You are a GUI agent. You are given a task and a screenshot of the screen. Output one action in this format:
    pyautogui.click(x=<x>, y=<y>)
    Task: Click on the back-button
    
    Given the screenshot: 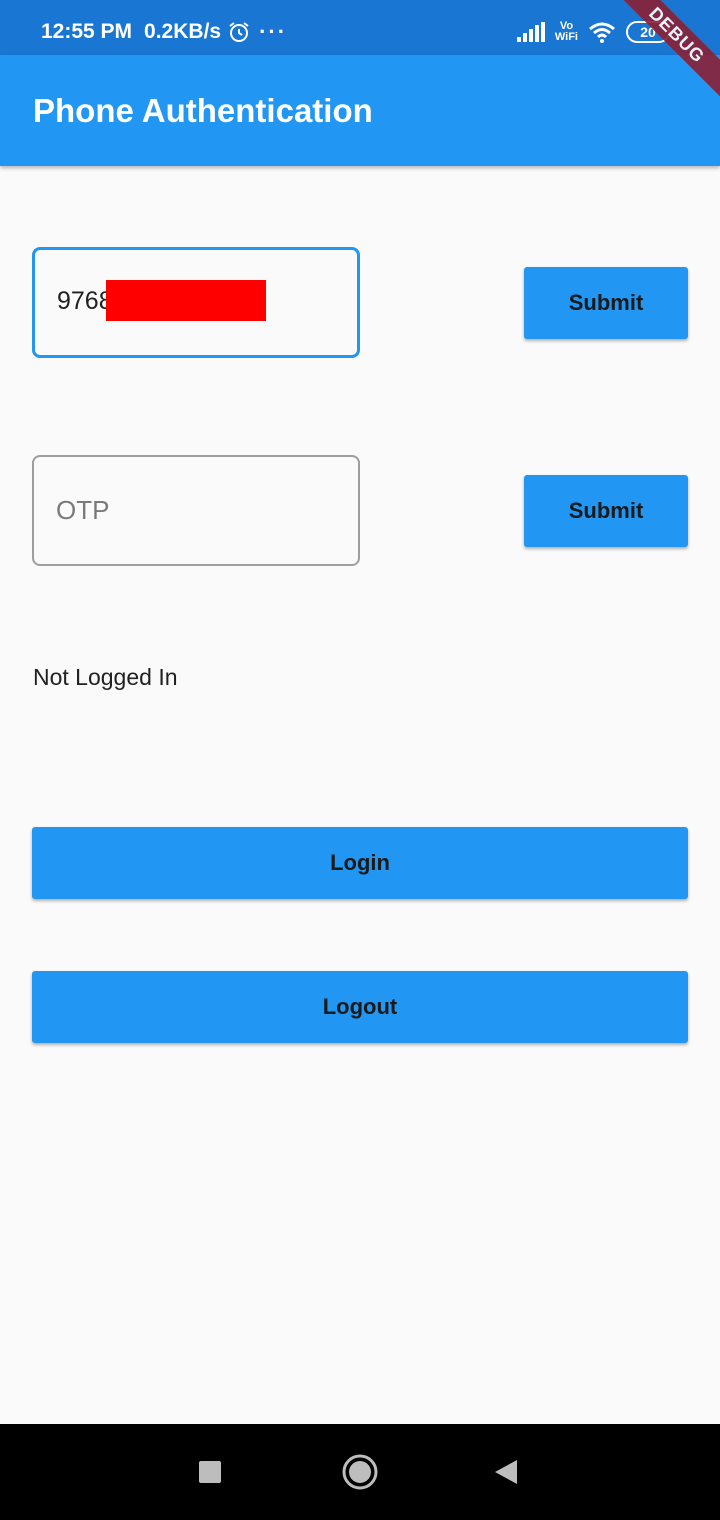 What is the action you would take?
    pyautogui.click(x=506, y=1472)
    